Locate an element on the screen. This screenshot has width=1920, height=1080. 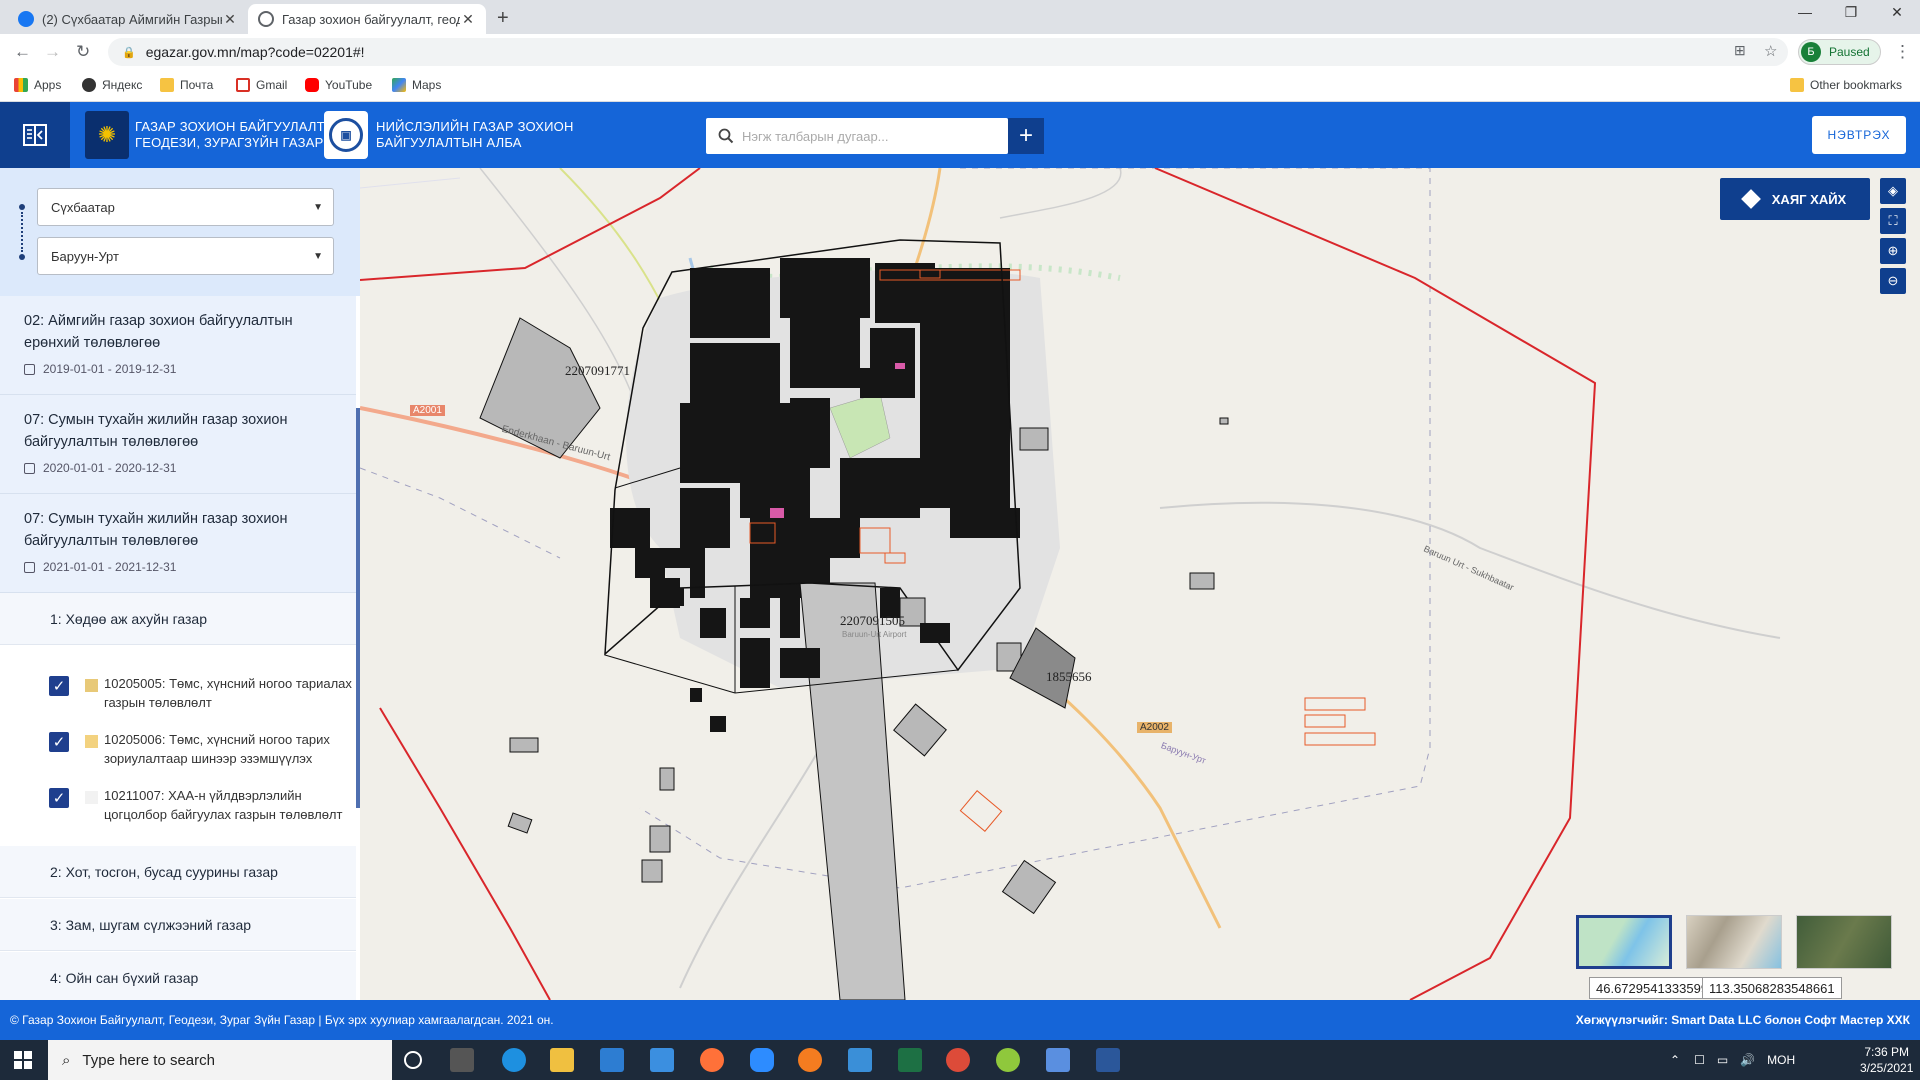
zoom-in-button: ⊕ is located at coordinates (1893, 251).